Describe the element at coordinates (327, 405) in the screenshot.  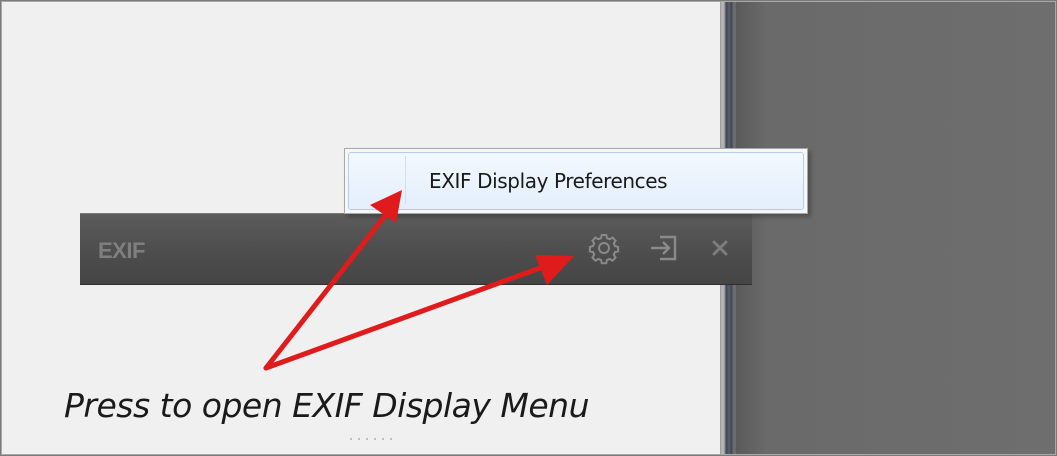
I see `annotation-caption: Press to open EXIF Display Menu` at that location.